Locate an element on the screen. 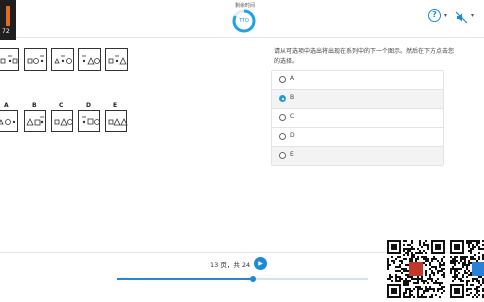 Image resolution: width=484 pixels, height=302 pixels. choice-c: C is located at coordinates (357, 118).